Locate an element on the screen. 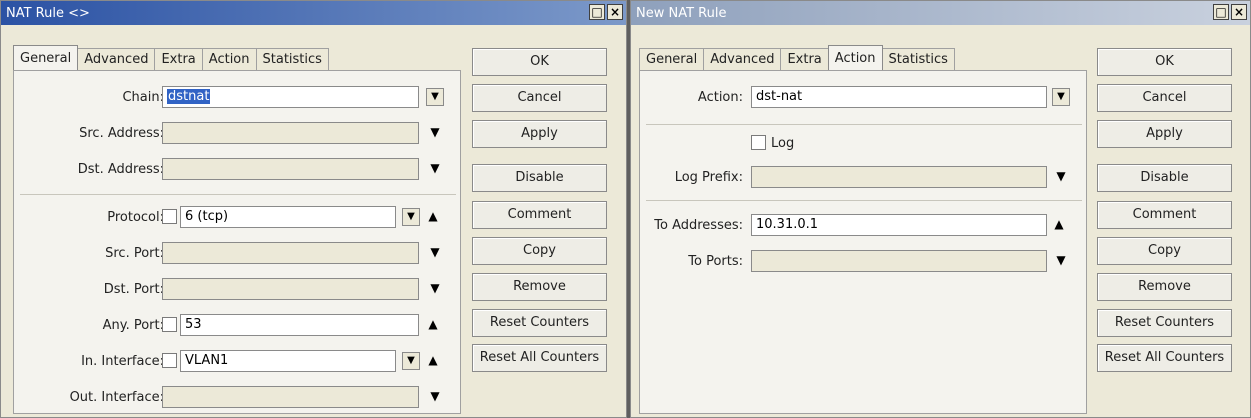 The image size is (1251, 418). in-interface-invert-checkbox is located at coordinates (169, 360).